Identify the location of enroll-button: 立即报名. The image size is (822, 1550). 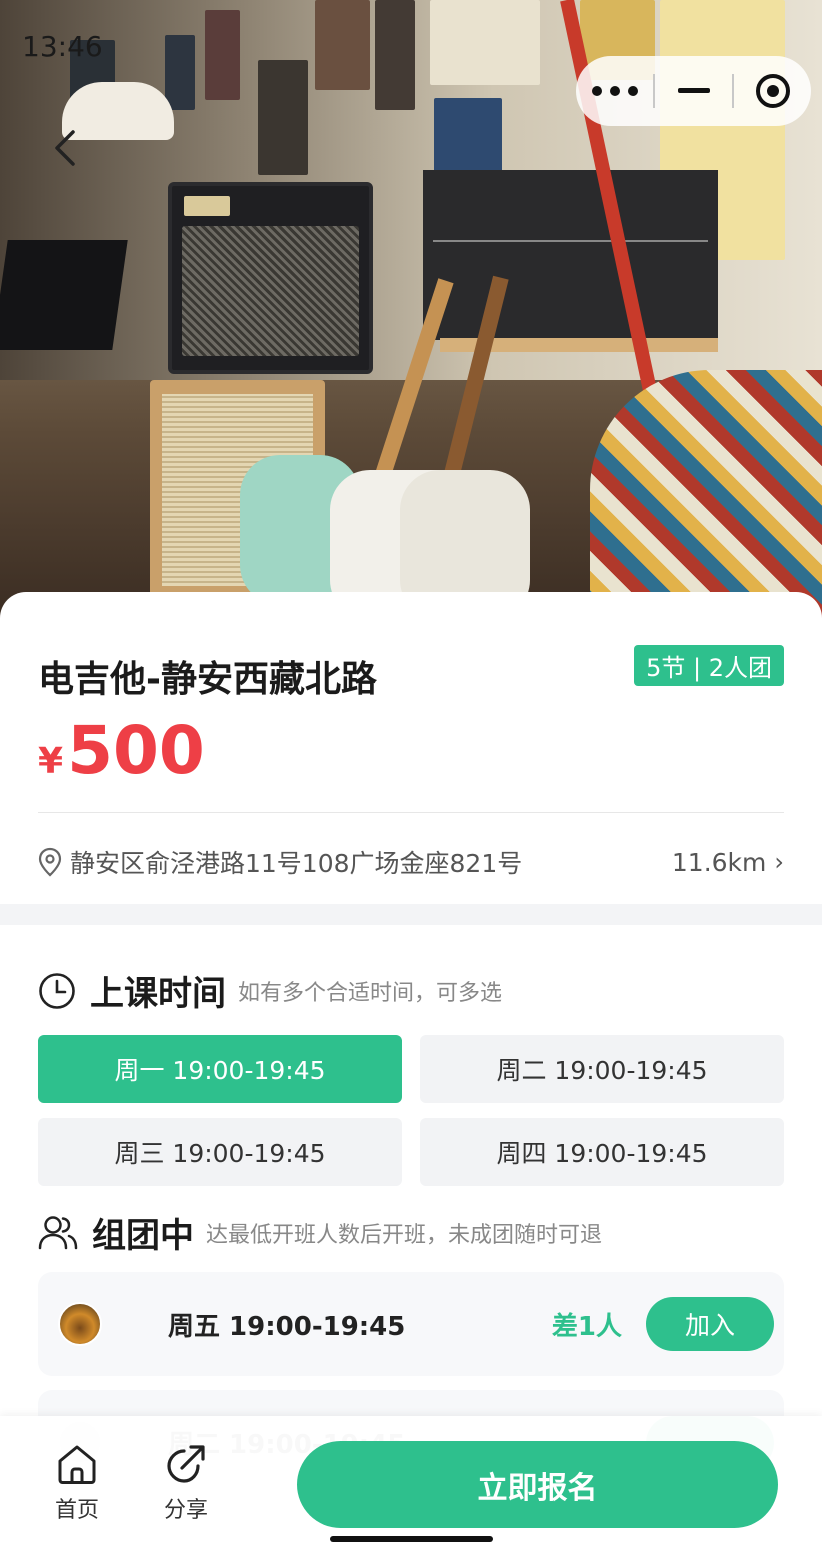
(537, 1484).